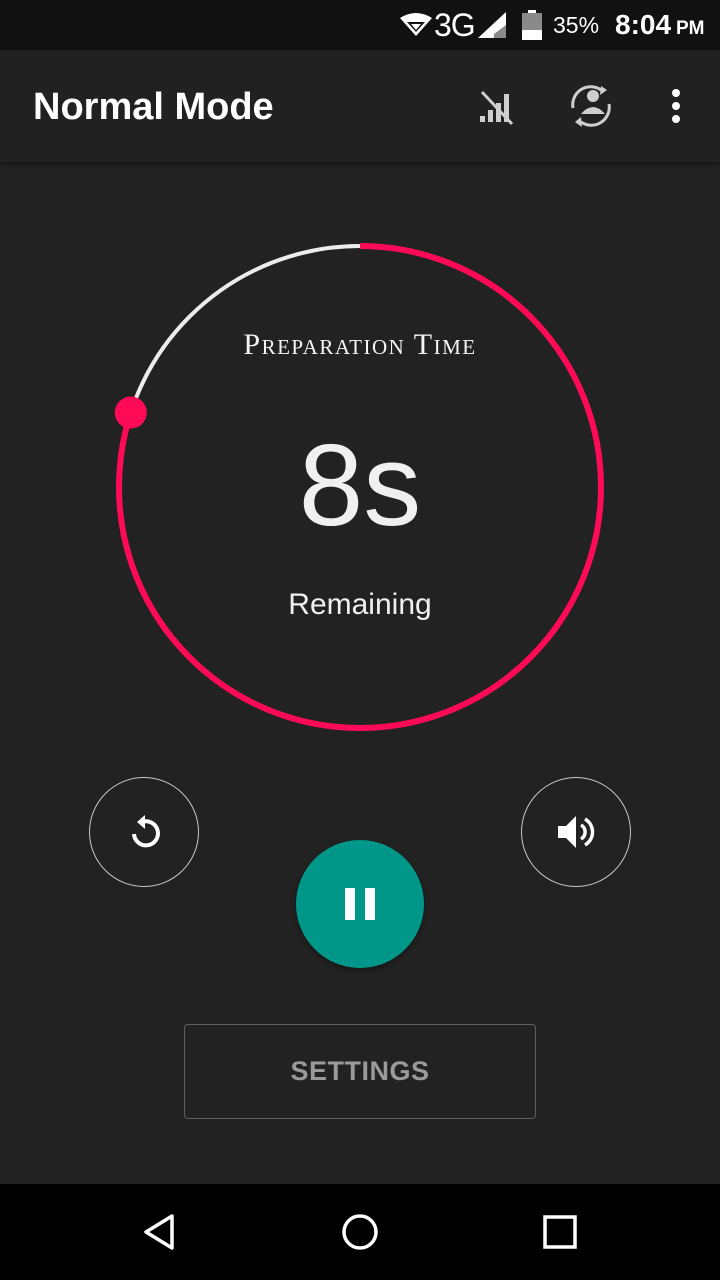 This screenshot has width=720, height=1280. I want to click on pause-icon, so click(360, 904).